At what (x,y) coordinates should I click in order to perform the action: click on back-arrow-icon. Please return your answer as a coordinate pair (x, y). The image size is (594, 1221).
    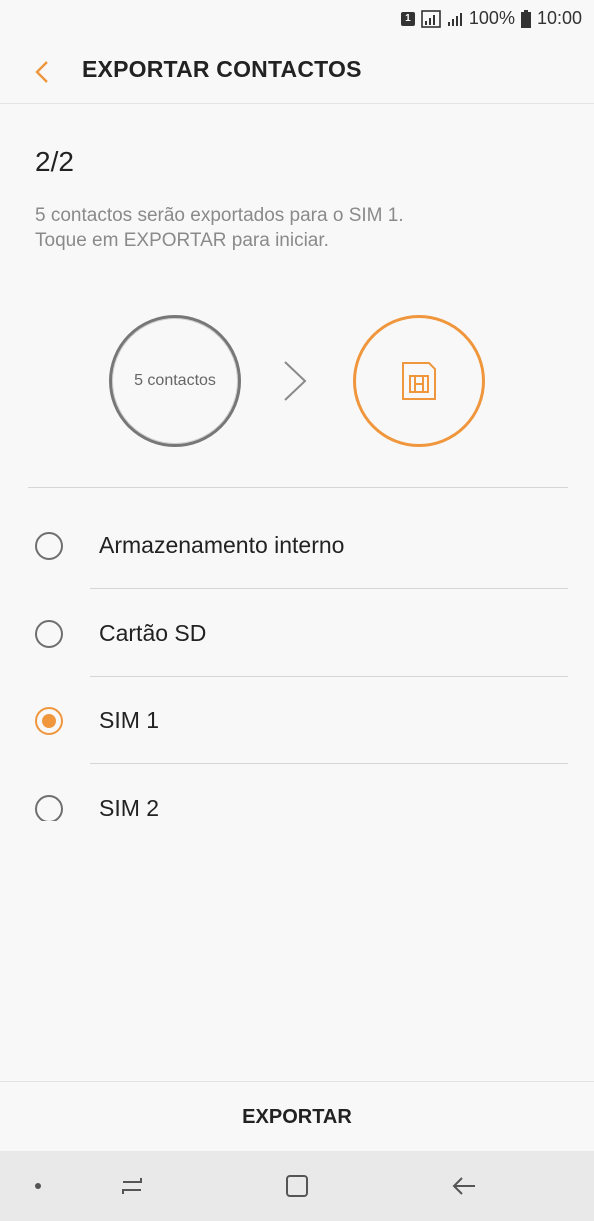
    Looking at the image, I should click on (464, 1186).